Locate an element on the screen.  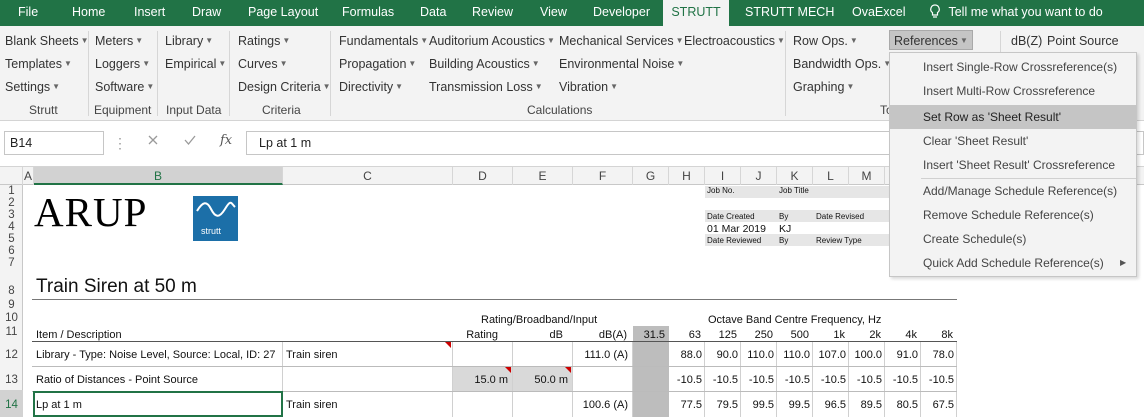
row14-dba: 100.6 (A) is located at coordinates (600, 405).